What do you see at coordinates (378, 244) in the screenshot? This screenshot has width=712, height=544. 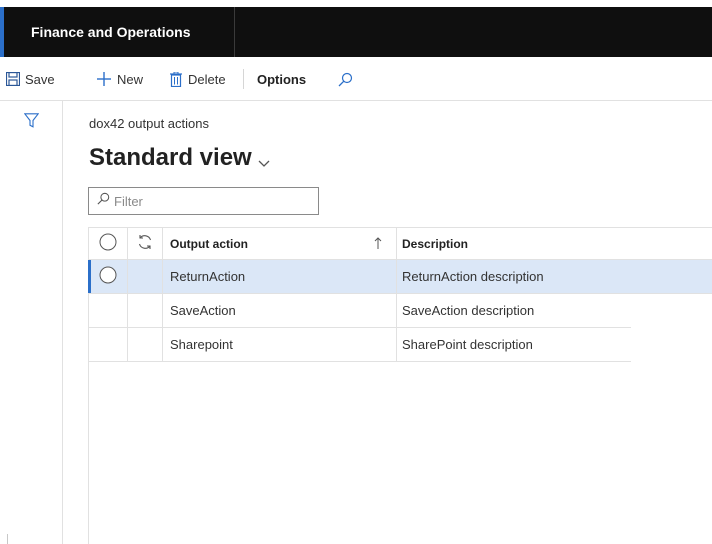 I see `sort-ascending-icon` at bounding box center [378, 244].